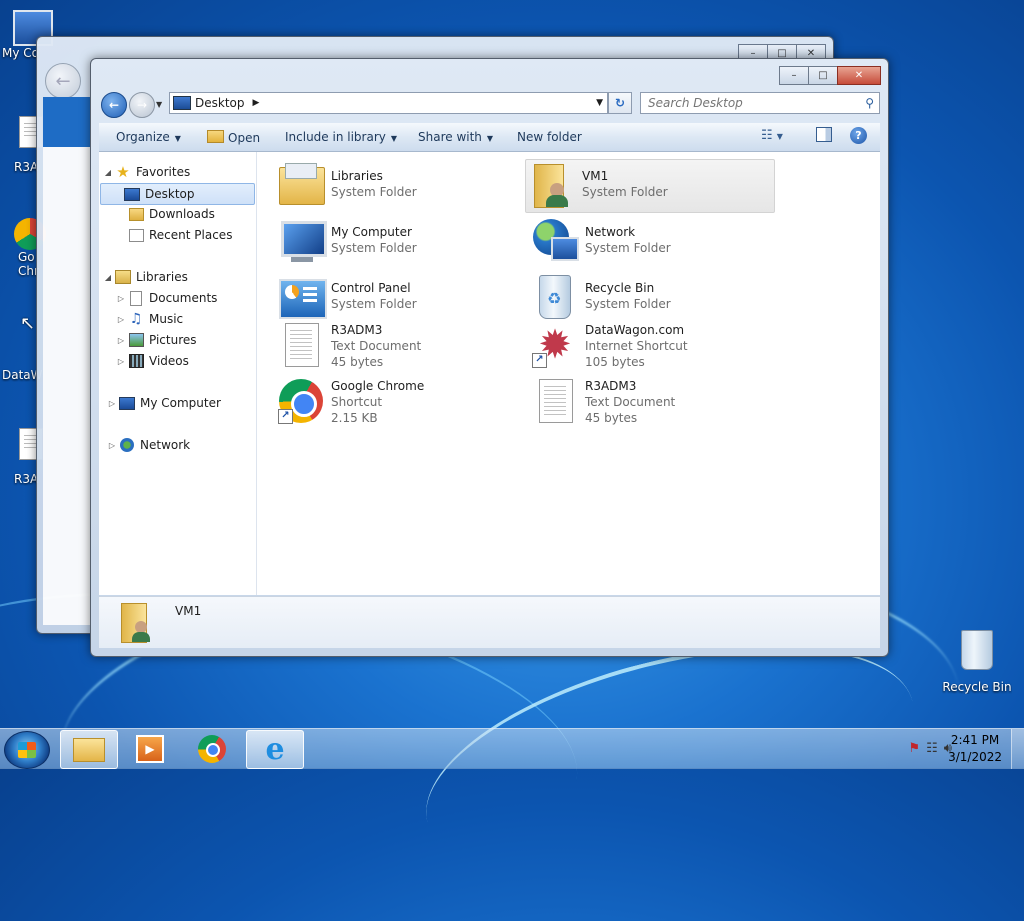  What do you see at coordinates (302, 297) in the screenshot?
I see `control-panel-icon` at bounding box center [302, 297].